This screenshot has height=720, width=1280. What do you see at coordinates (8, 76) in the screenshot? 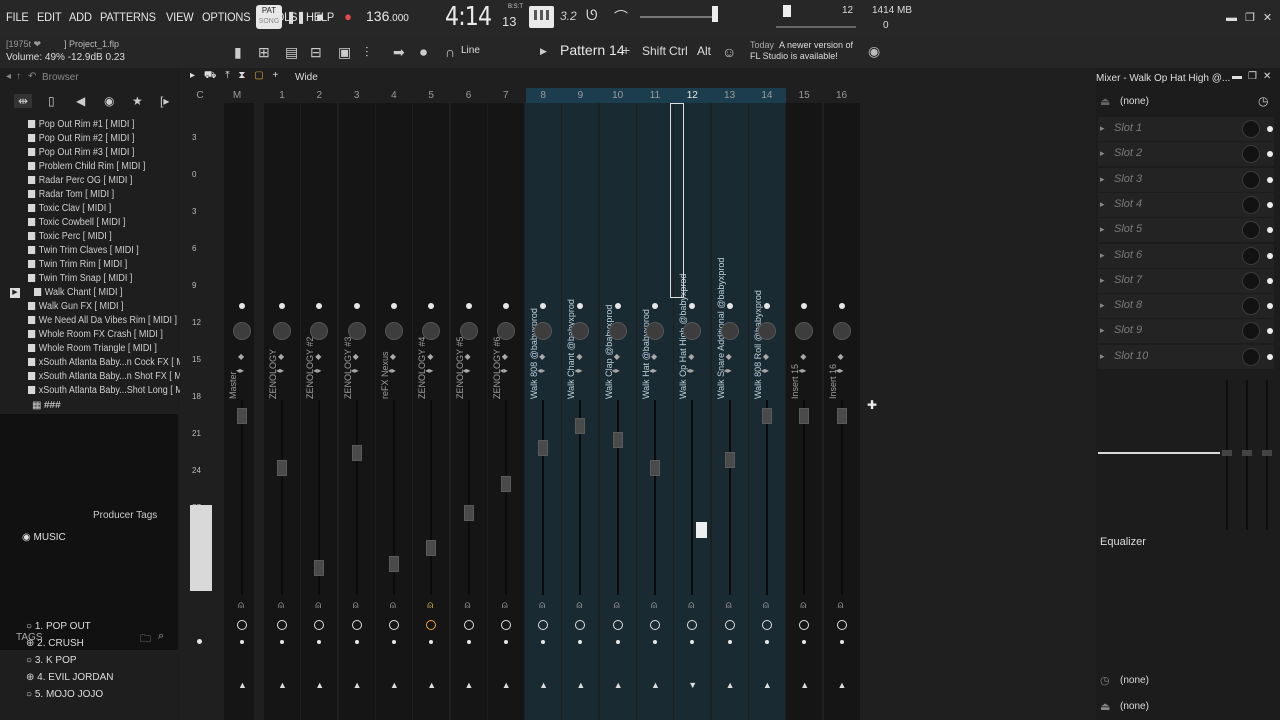
I see `menu-arrow-icon: ◂` at bounding box center [8, 76].